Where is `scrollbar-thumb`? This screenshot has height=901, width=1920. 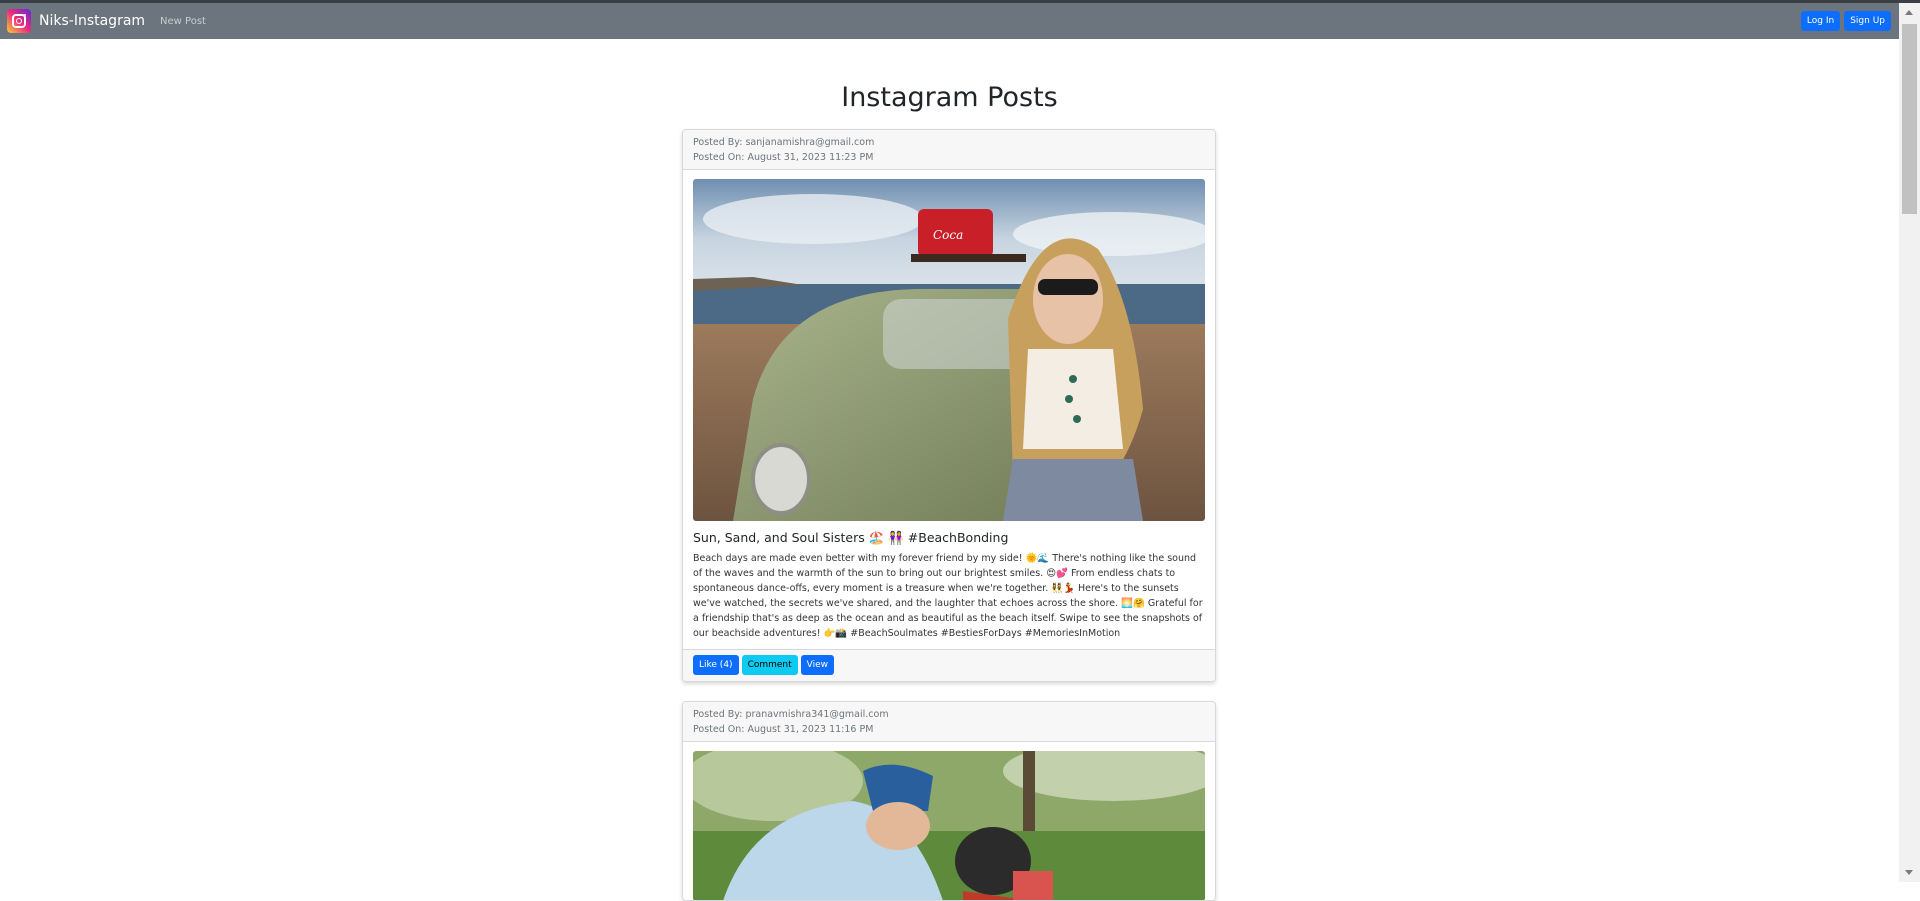
scrollbar-thumb is located at coordinates (1909, 119).